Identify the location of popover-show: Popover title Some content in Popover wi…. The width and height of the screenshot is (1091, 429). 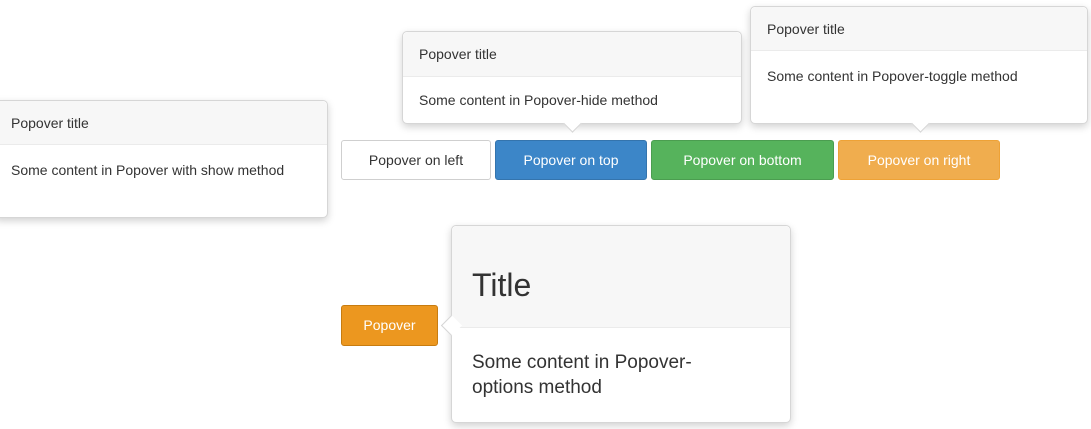
(164, 159).